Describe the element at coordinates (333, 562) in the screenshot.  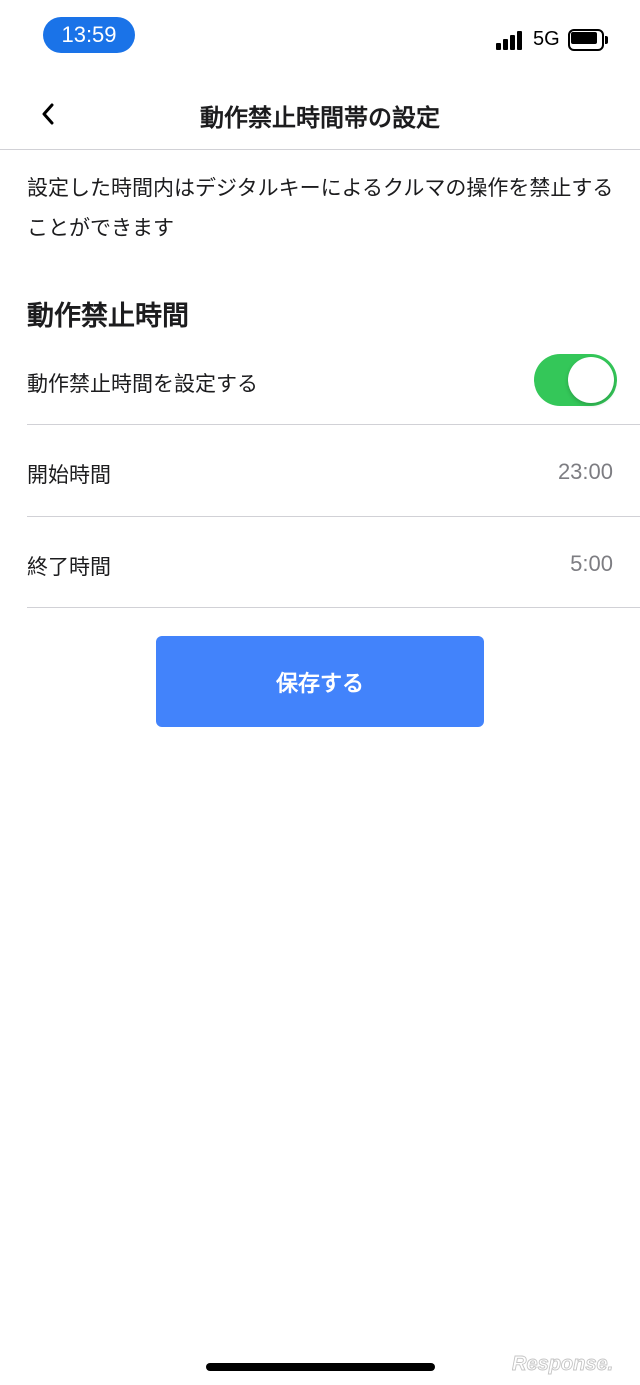
I see `end-time-row: 終了時間 5:00` at that location.